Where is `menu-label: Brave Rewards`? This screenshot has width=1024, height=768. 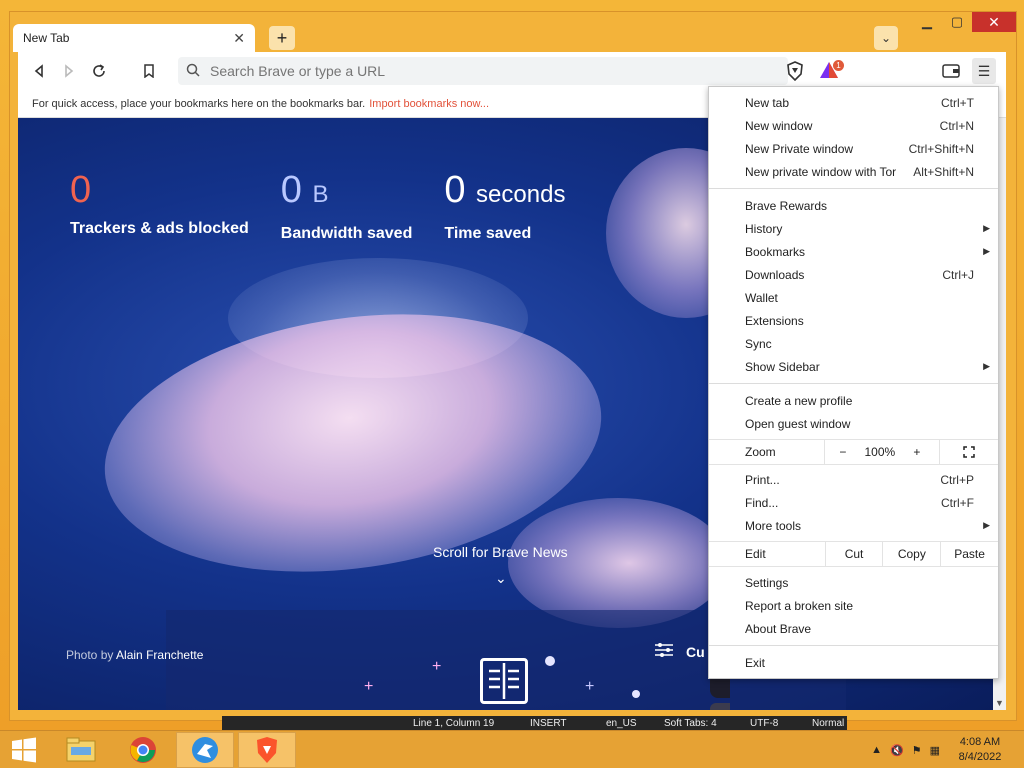 menu-label: Brave Rewards is located at coordinates (786, 205).